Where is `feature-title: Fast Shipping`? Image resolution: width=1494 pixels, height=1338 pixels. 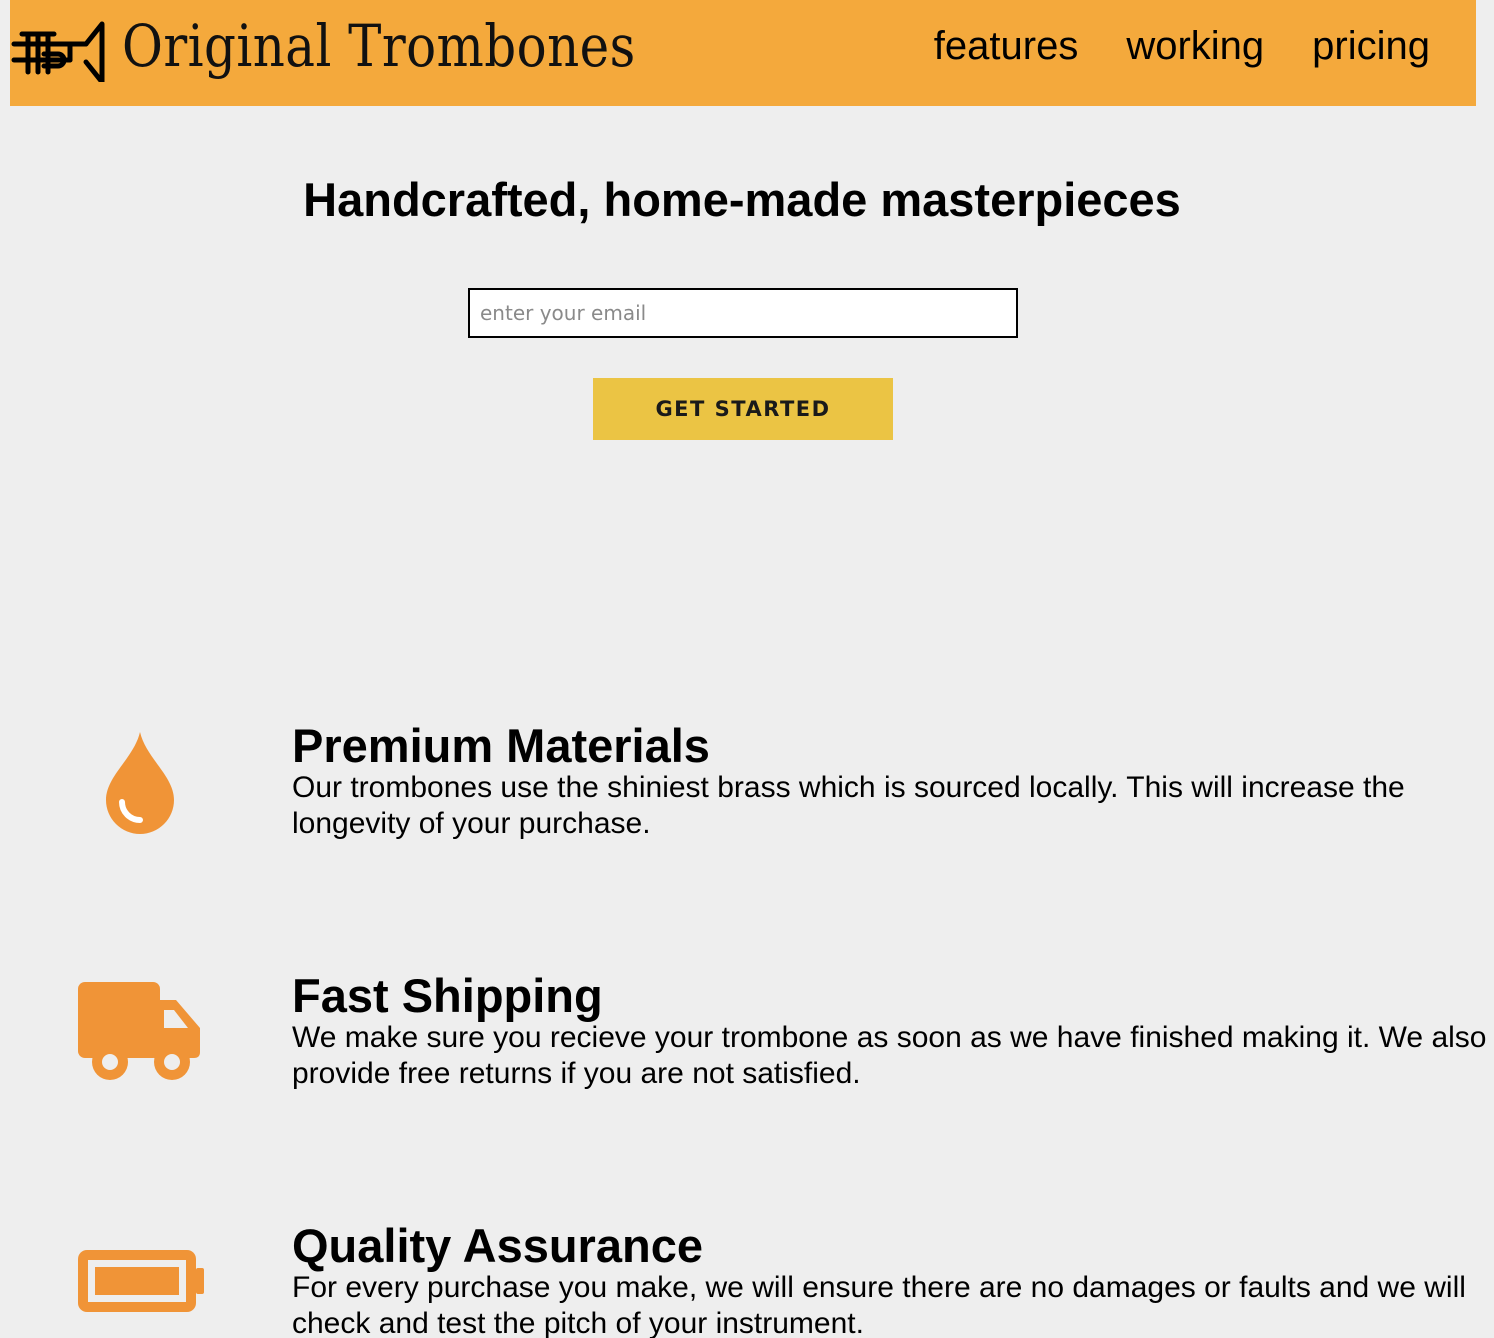 feature-title: Fast Shipping is located at coordinates (447, 995).